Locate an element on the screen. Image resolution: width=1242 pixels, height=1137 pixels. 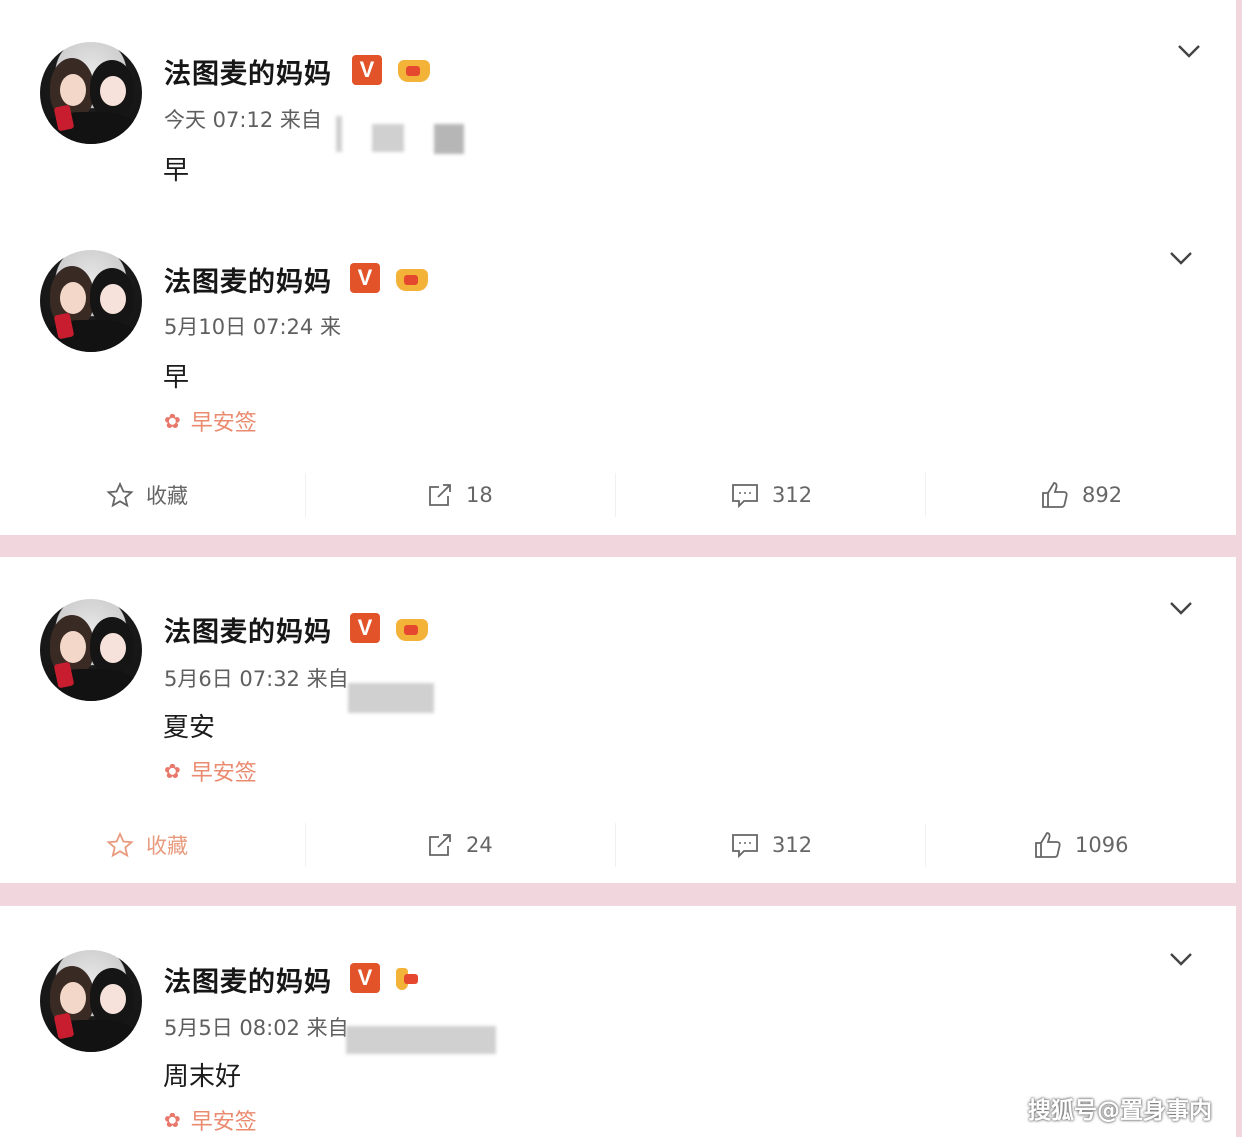
action-bar: 收藏 18 312 892 is located at coordinates (618, 495).